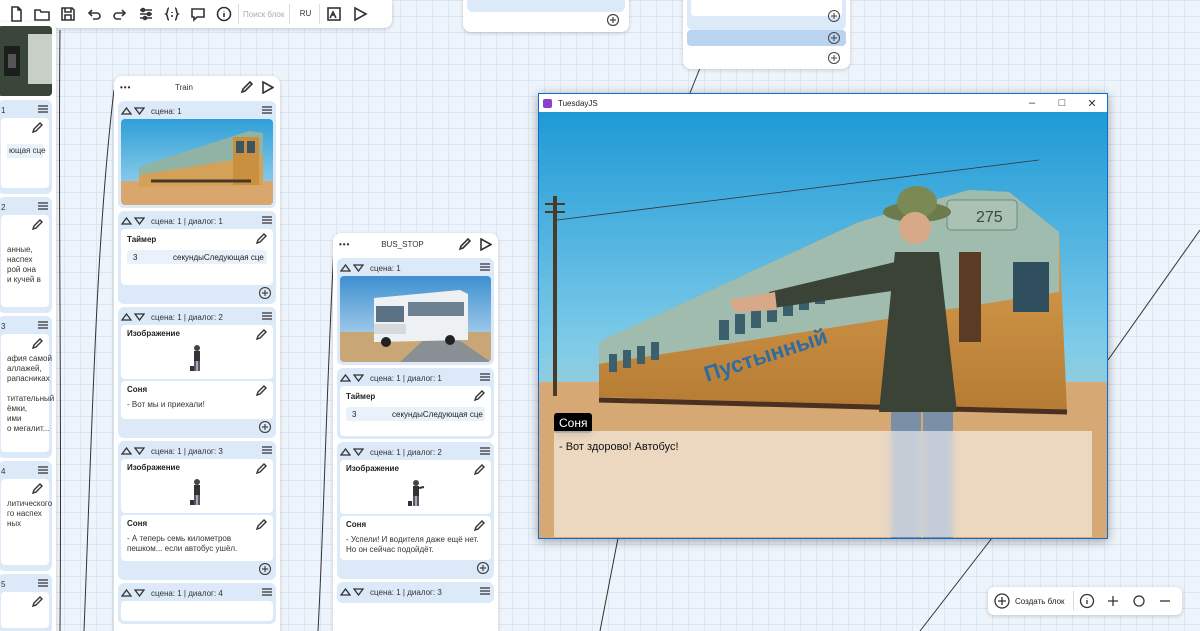  I want to click on maximize-icon: □, so click(1062, 103).